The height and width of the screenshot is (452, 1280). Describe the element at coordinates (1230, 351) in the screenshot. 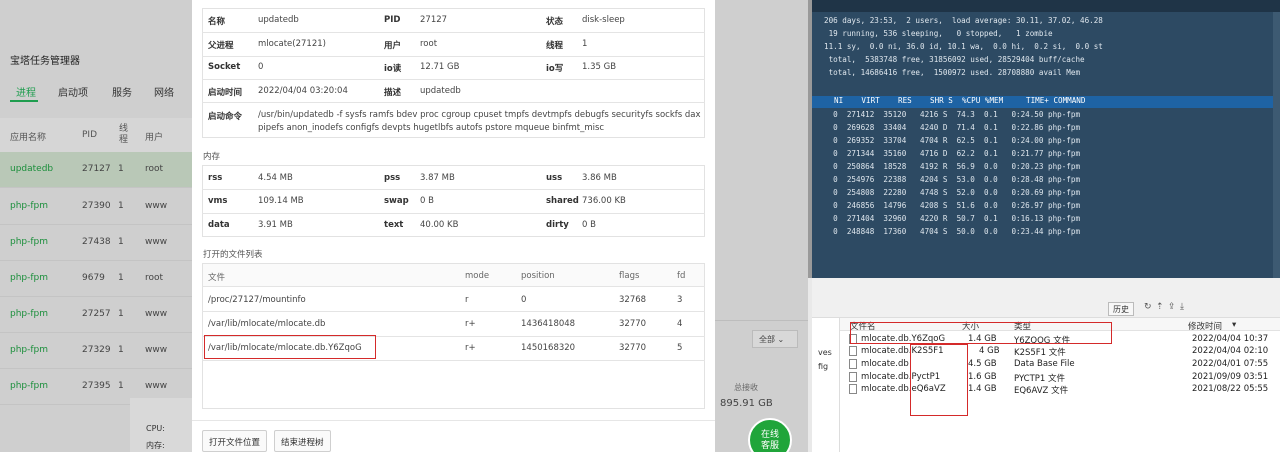

I see `file-modified: 2022/04/04 02:10` at that location.